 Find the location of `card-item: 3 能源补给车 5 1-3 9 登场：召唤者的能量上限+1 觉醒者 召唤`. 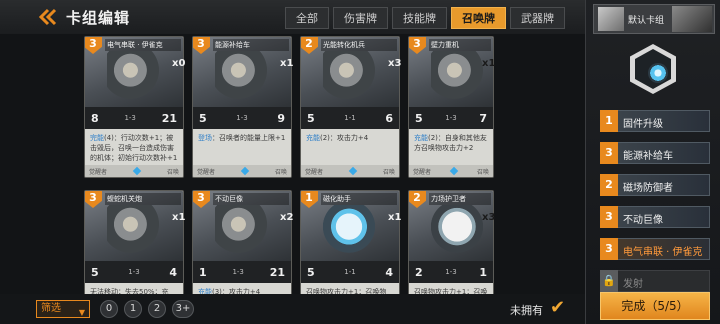

card-item: 3 能源补给车 5 1-3 9 登场：召唤者的能量上限+1 觉醒者 召唤 is located at coordinates (242, 107).